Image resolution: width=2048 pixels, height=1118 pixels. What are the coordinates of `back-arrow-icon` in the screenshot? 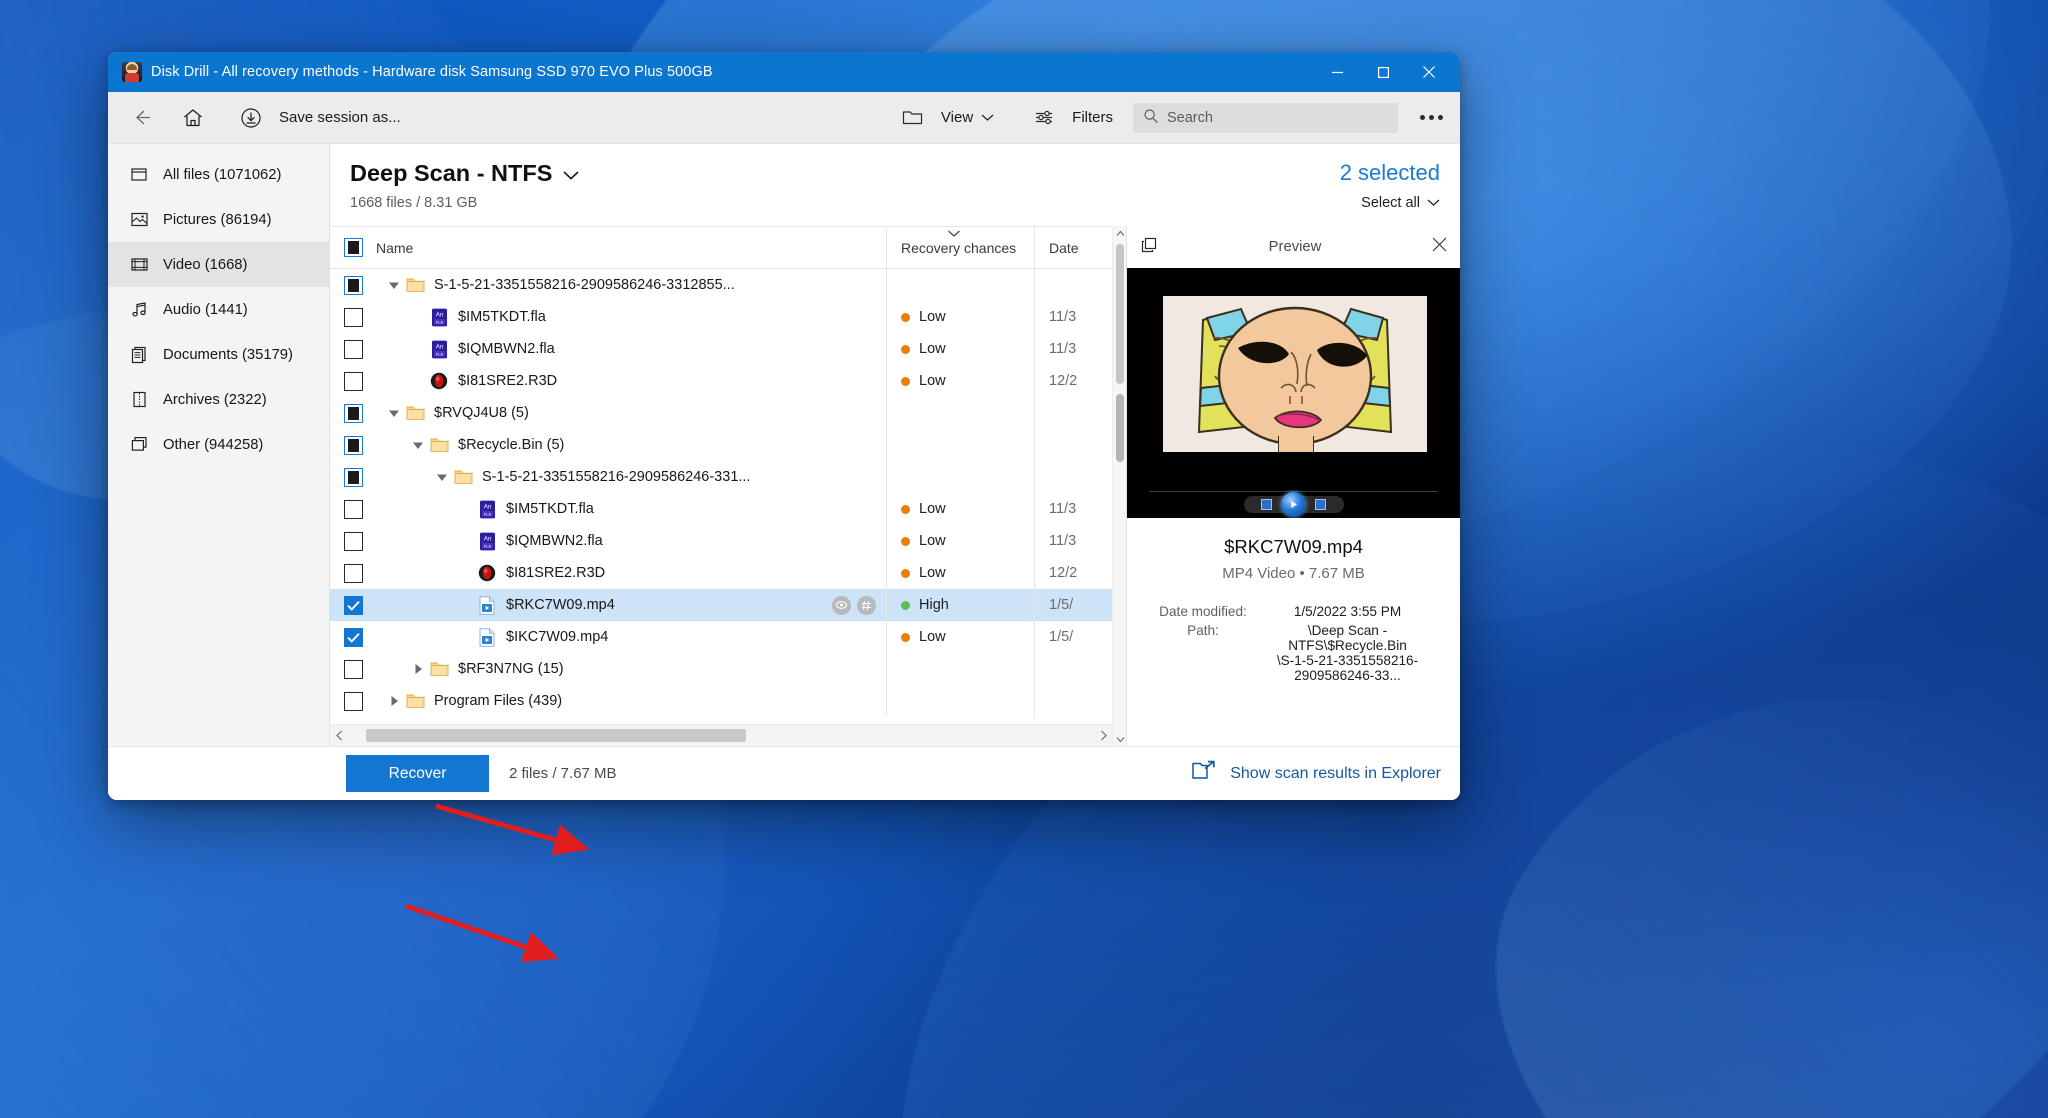 It's located at (141, 118).